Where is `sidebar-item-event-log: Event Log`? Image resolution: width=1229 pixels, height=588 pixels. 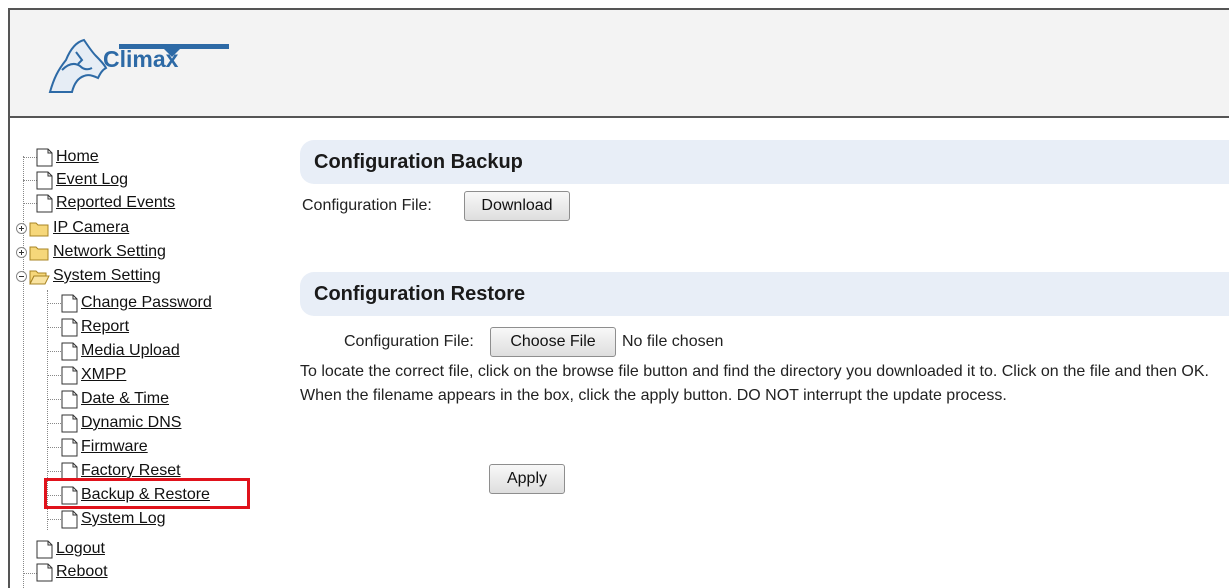 sidebar-item-event-log: Event Log is located at coordinates (82, 180).